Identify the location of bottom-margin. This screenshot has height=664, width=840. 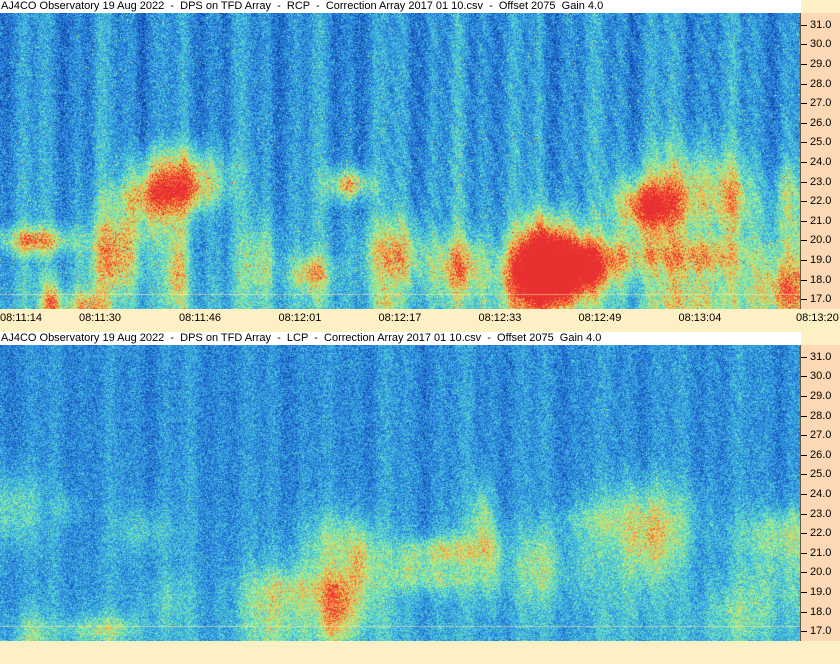
(420, 653).